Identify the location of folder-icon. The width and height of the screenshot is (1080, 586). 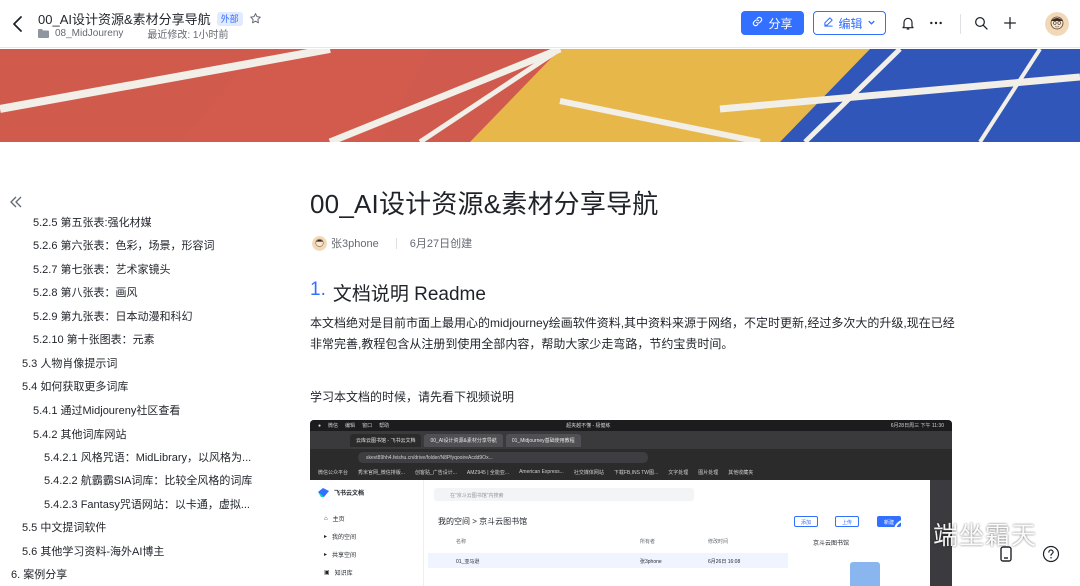
(43, 33).